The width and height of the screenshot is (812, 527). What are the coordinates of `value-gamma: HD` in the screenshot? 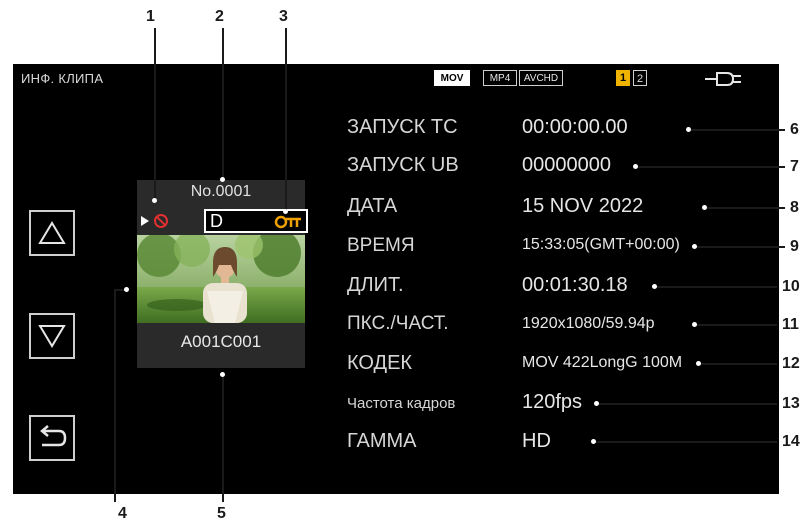 It's located at (536, 441).